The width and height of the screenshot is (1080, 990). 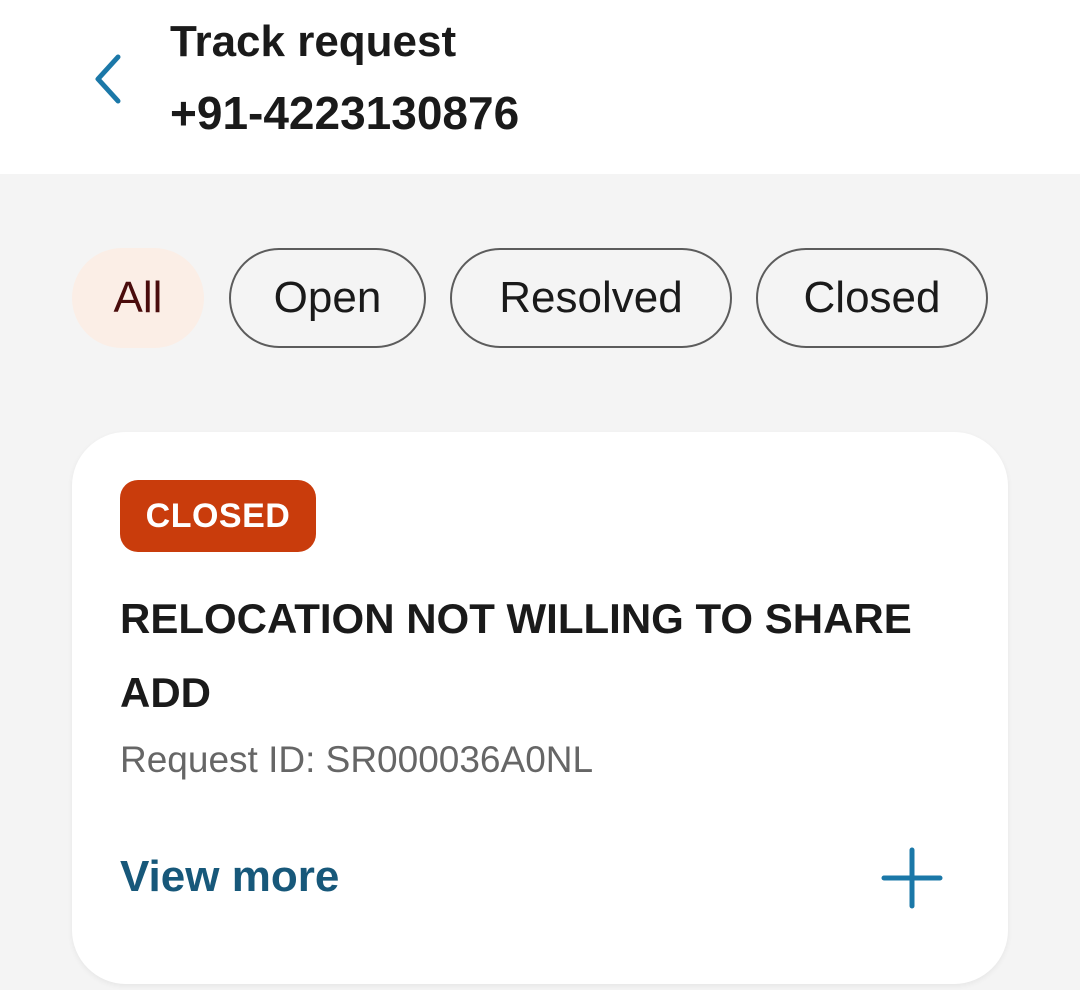 I want to click on page-title: Track request, so click(x=313, y=41).